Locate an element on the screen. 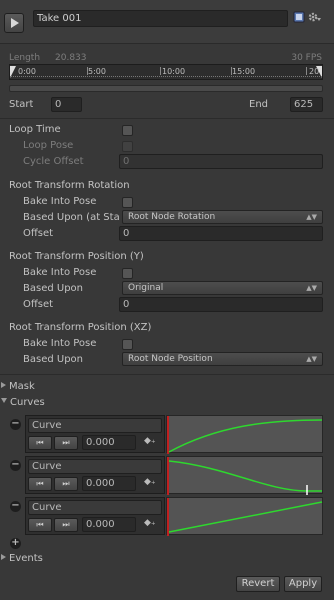 Image resolution: width=334 pixels, height=600 pixels. length-label: Length is located at coordinates (25, 58).